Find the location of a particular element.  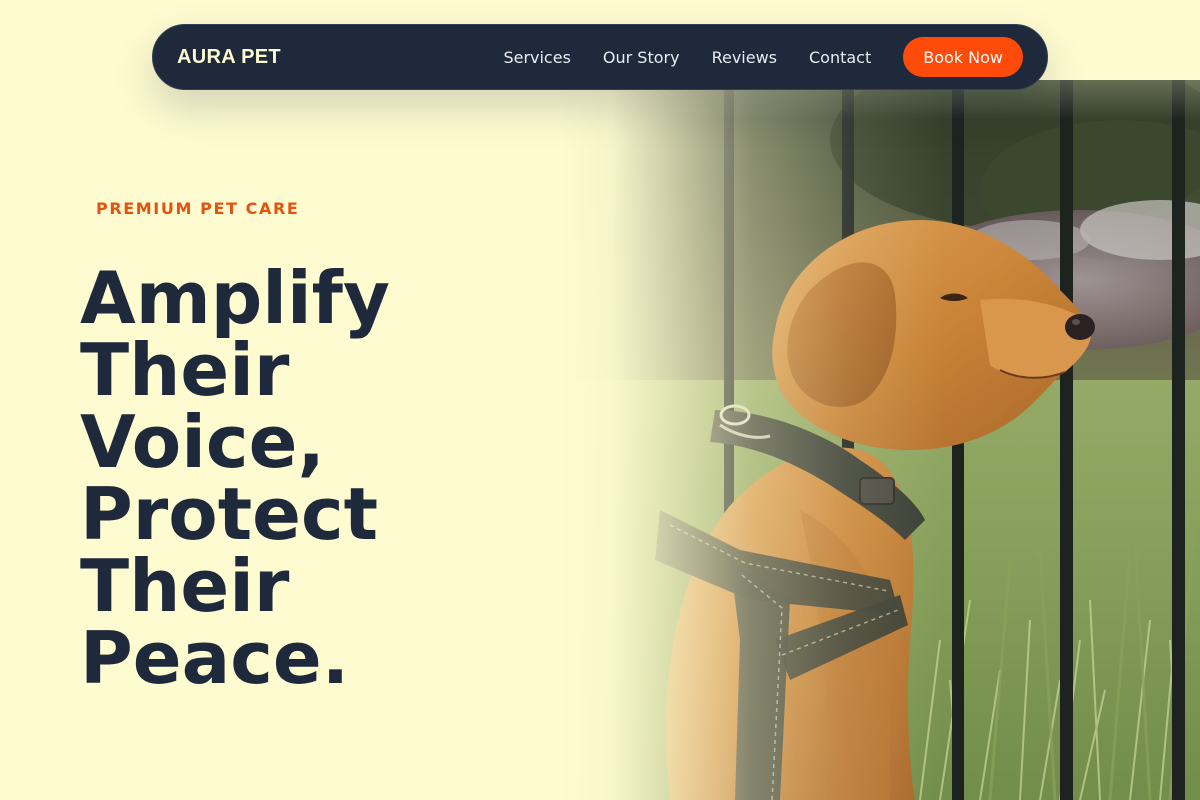

nav-link-reviews: Reviews is located at coordinates (744, 57).